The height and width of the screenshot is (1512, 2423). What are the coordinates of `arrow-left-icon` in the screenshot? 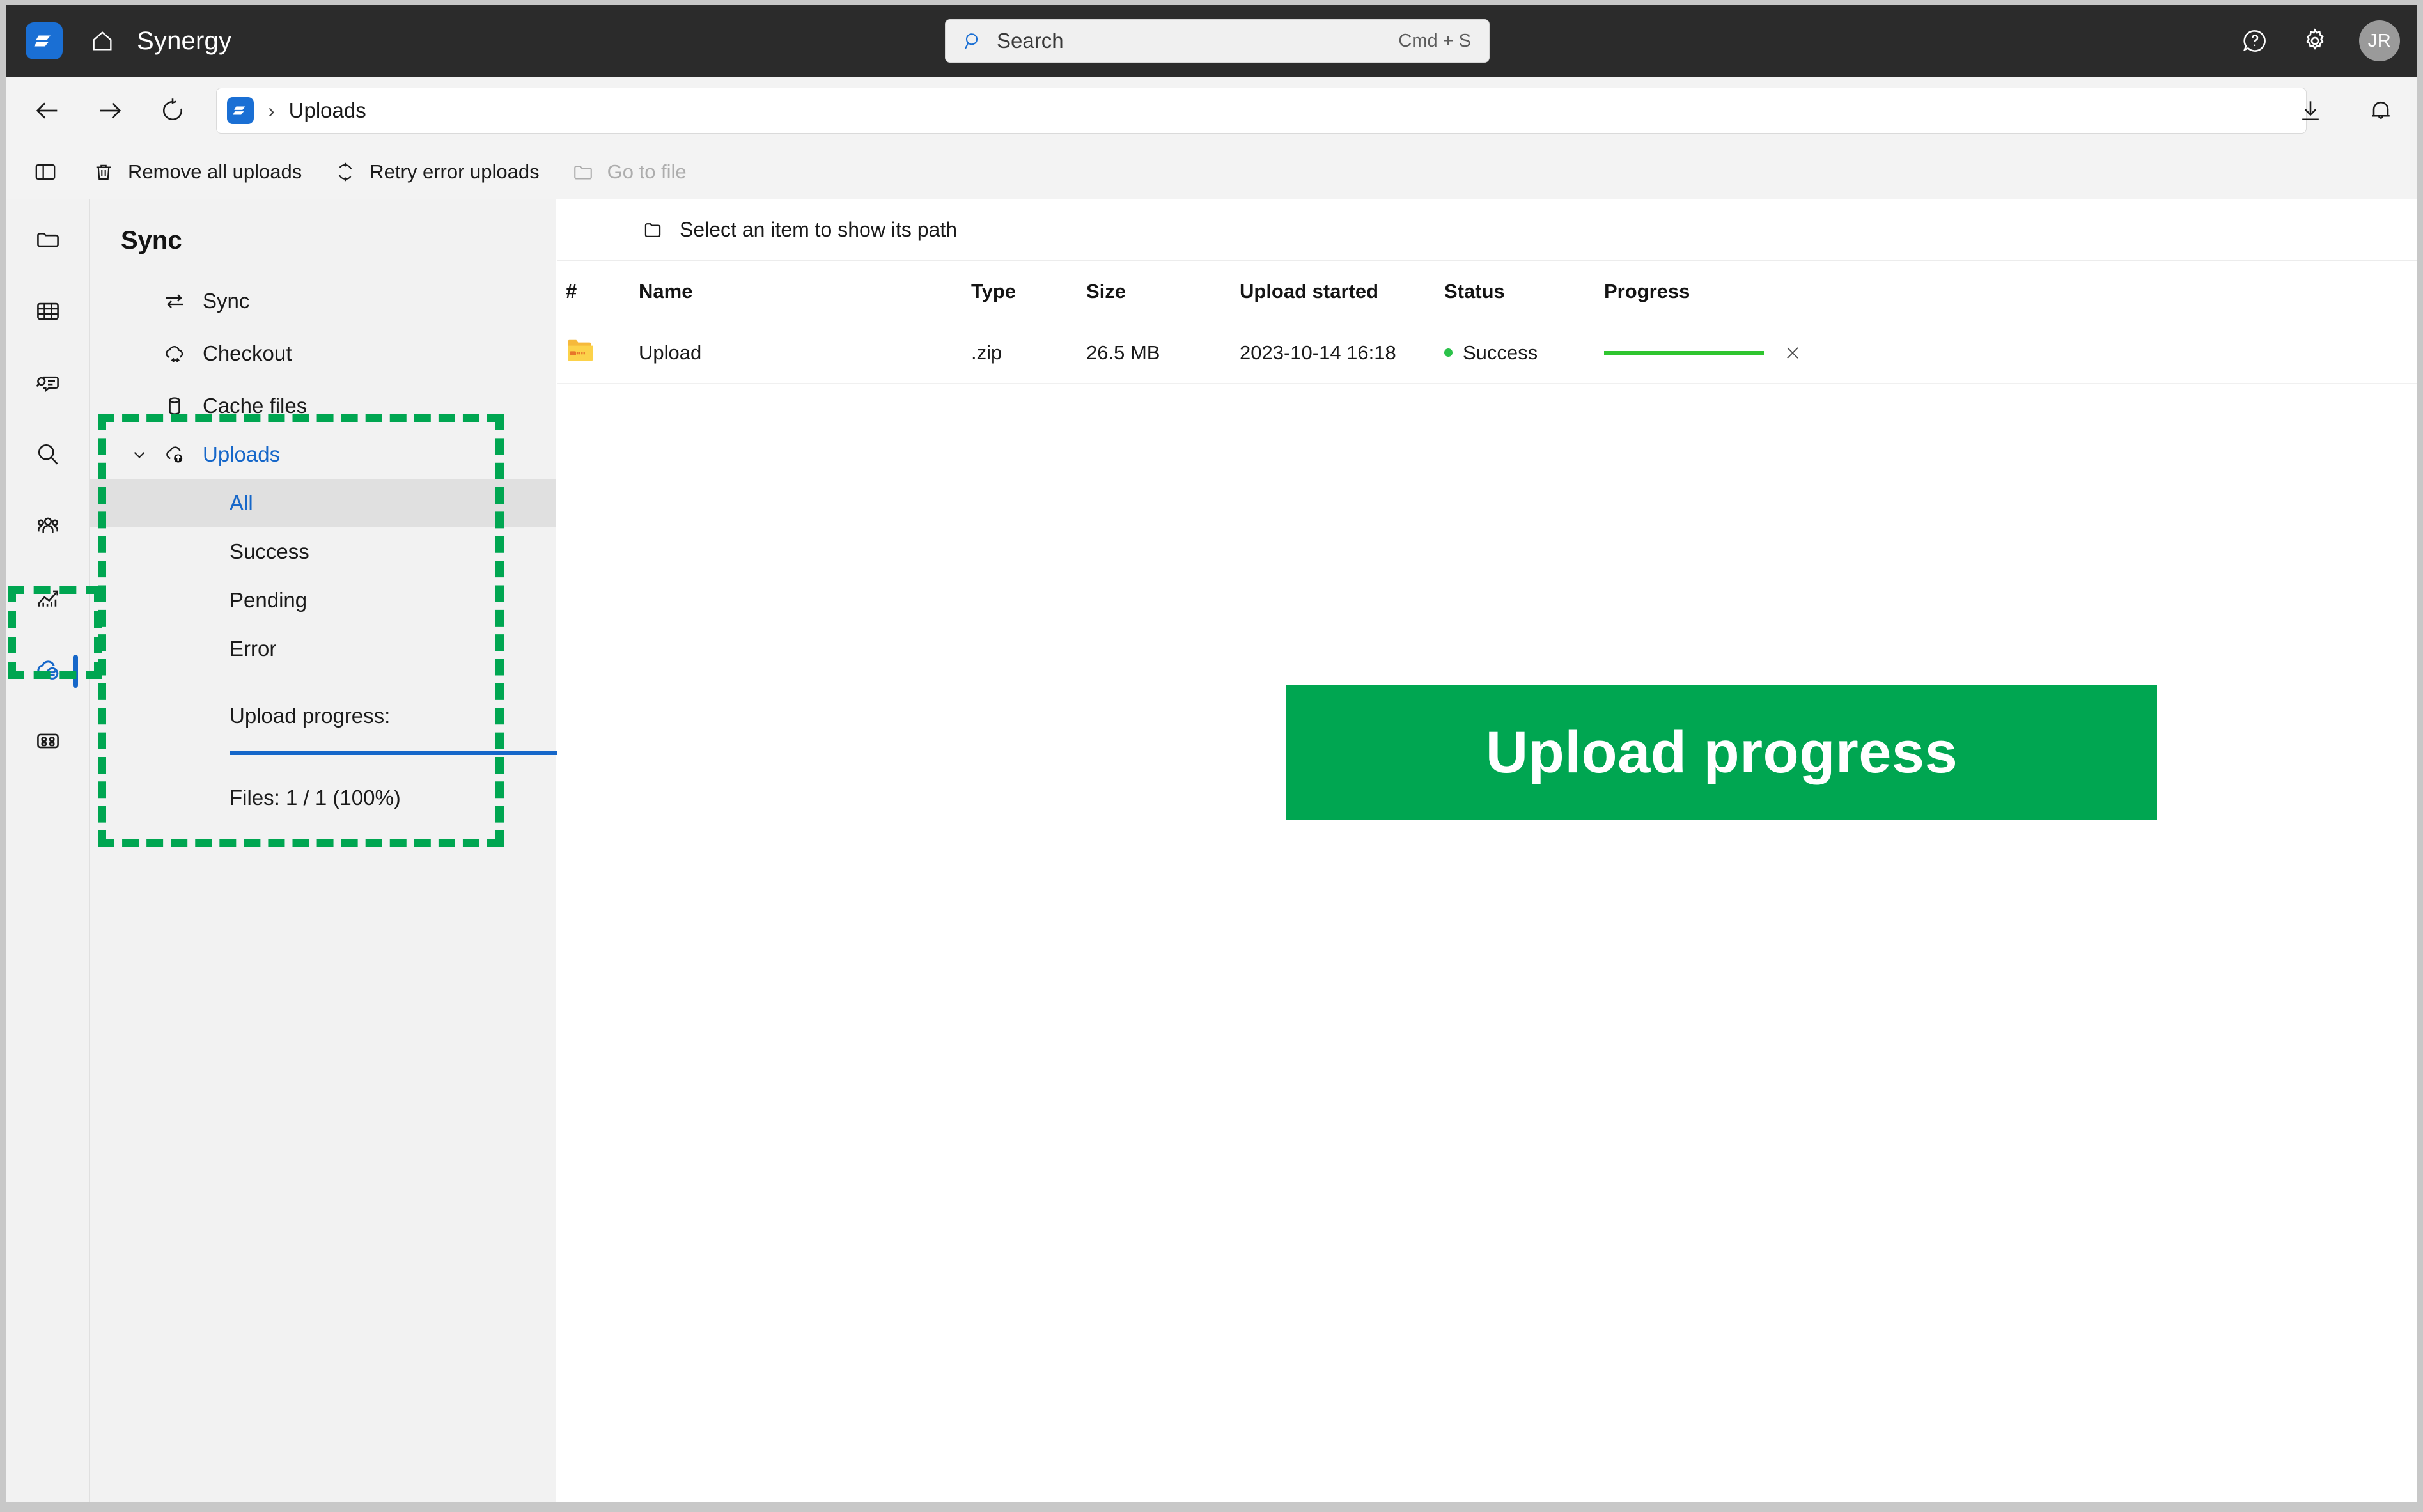 It's located at (47, 110).